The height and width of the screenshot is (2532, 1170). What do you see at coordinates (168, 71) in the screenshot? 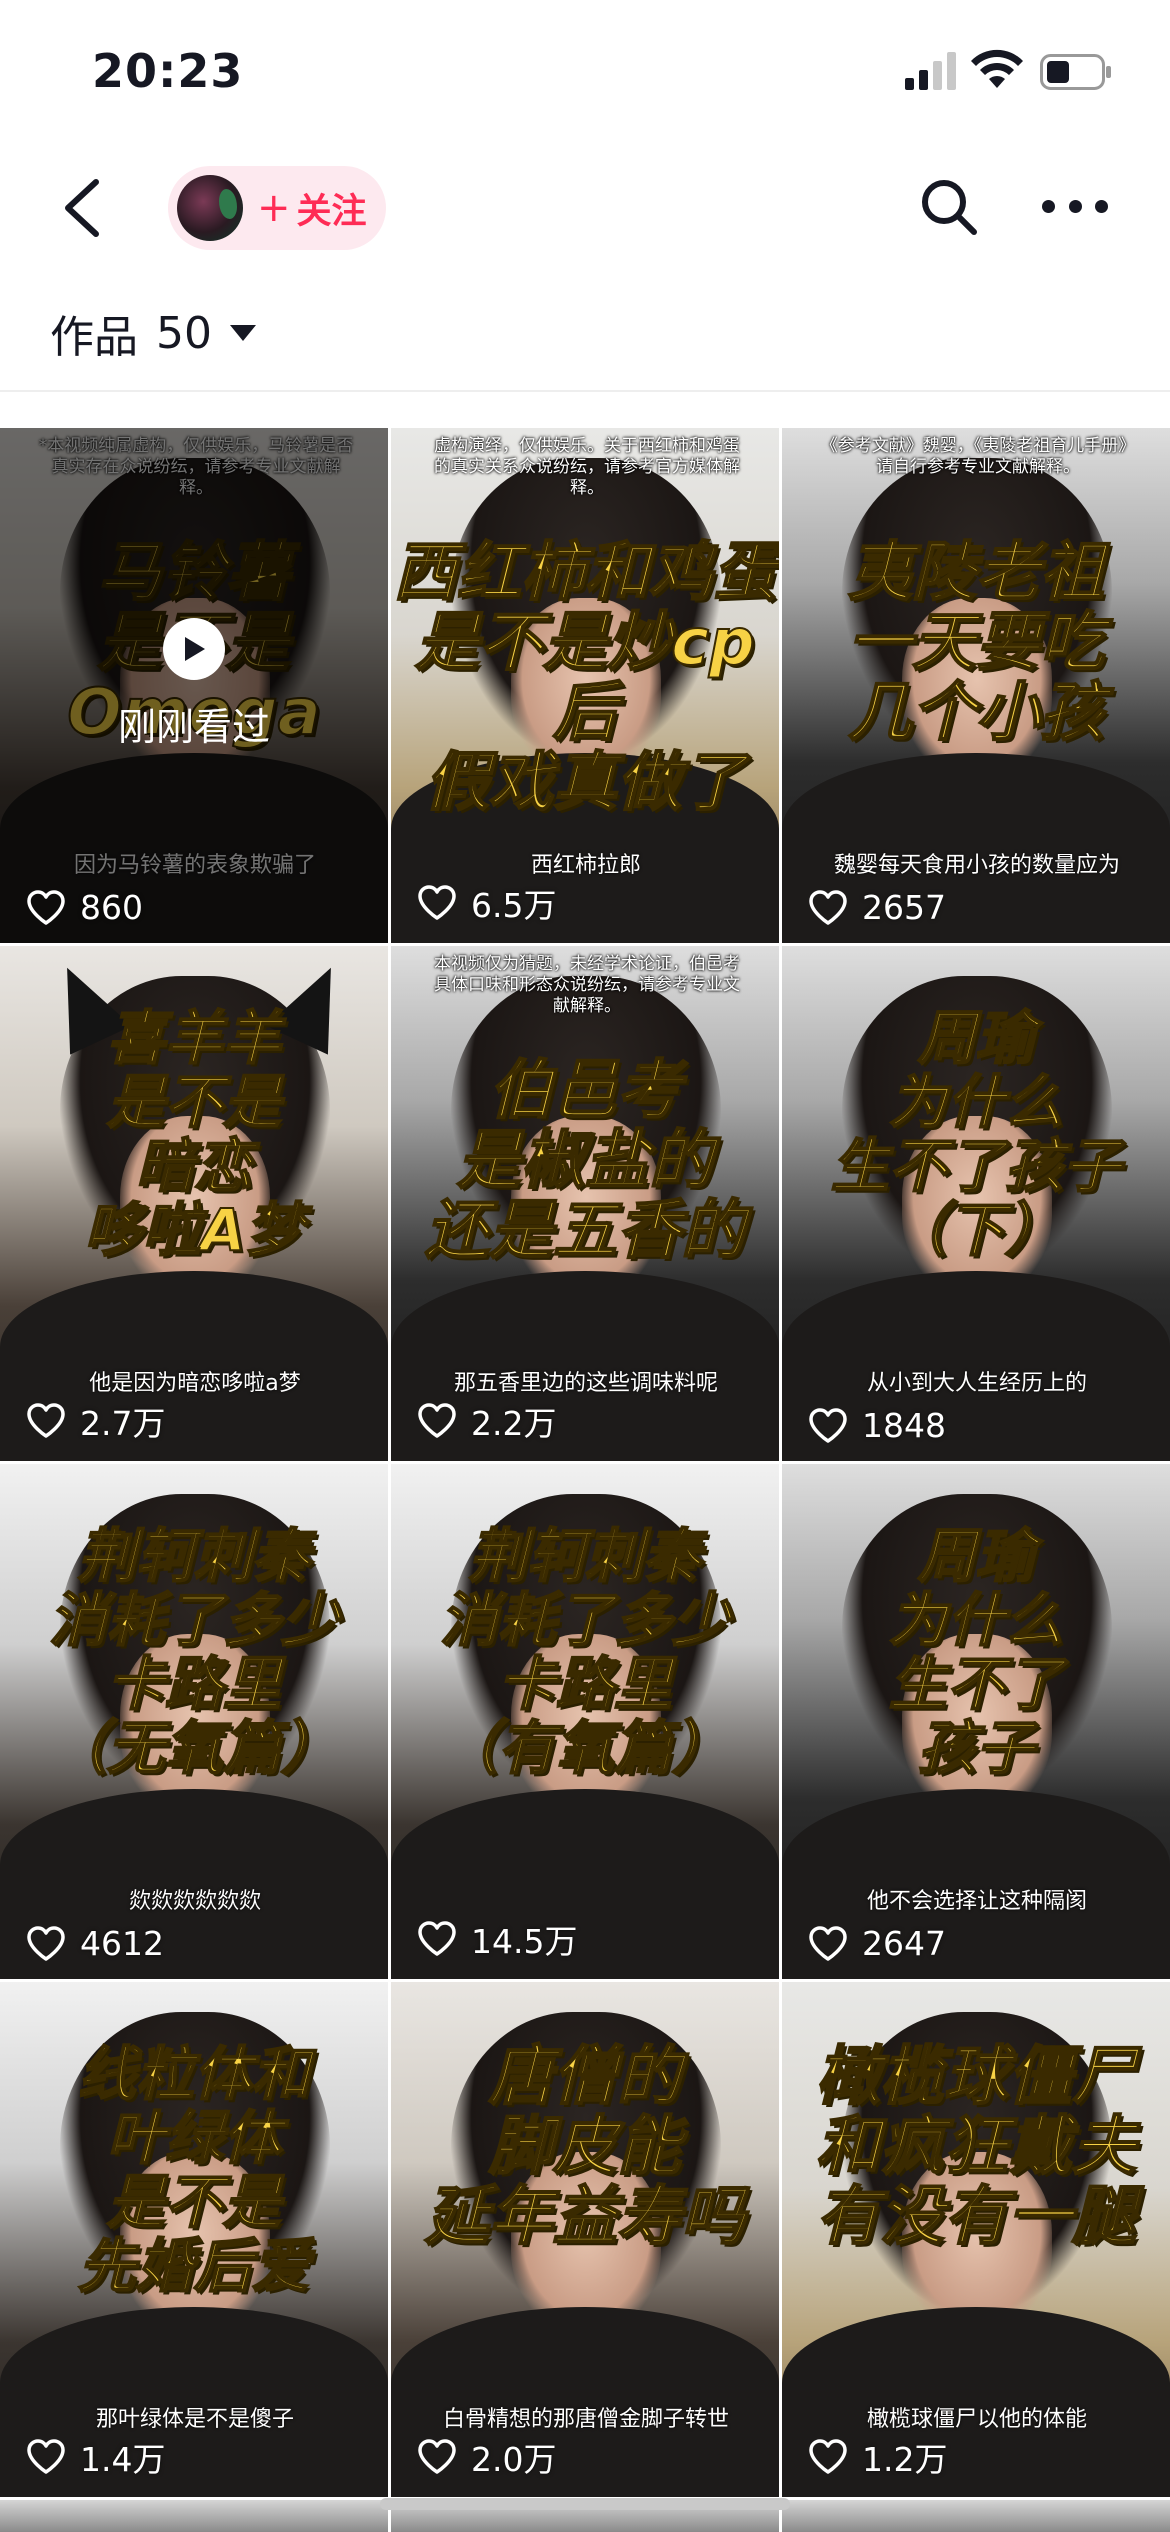
I see `status-time: 20:23` at bounding box center [168, 71].